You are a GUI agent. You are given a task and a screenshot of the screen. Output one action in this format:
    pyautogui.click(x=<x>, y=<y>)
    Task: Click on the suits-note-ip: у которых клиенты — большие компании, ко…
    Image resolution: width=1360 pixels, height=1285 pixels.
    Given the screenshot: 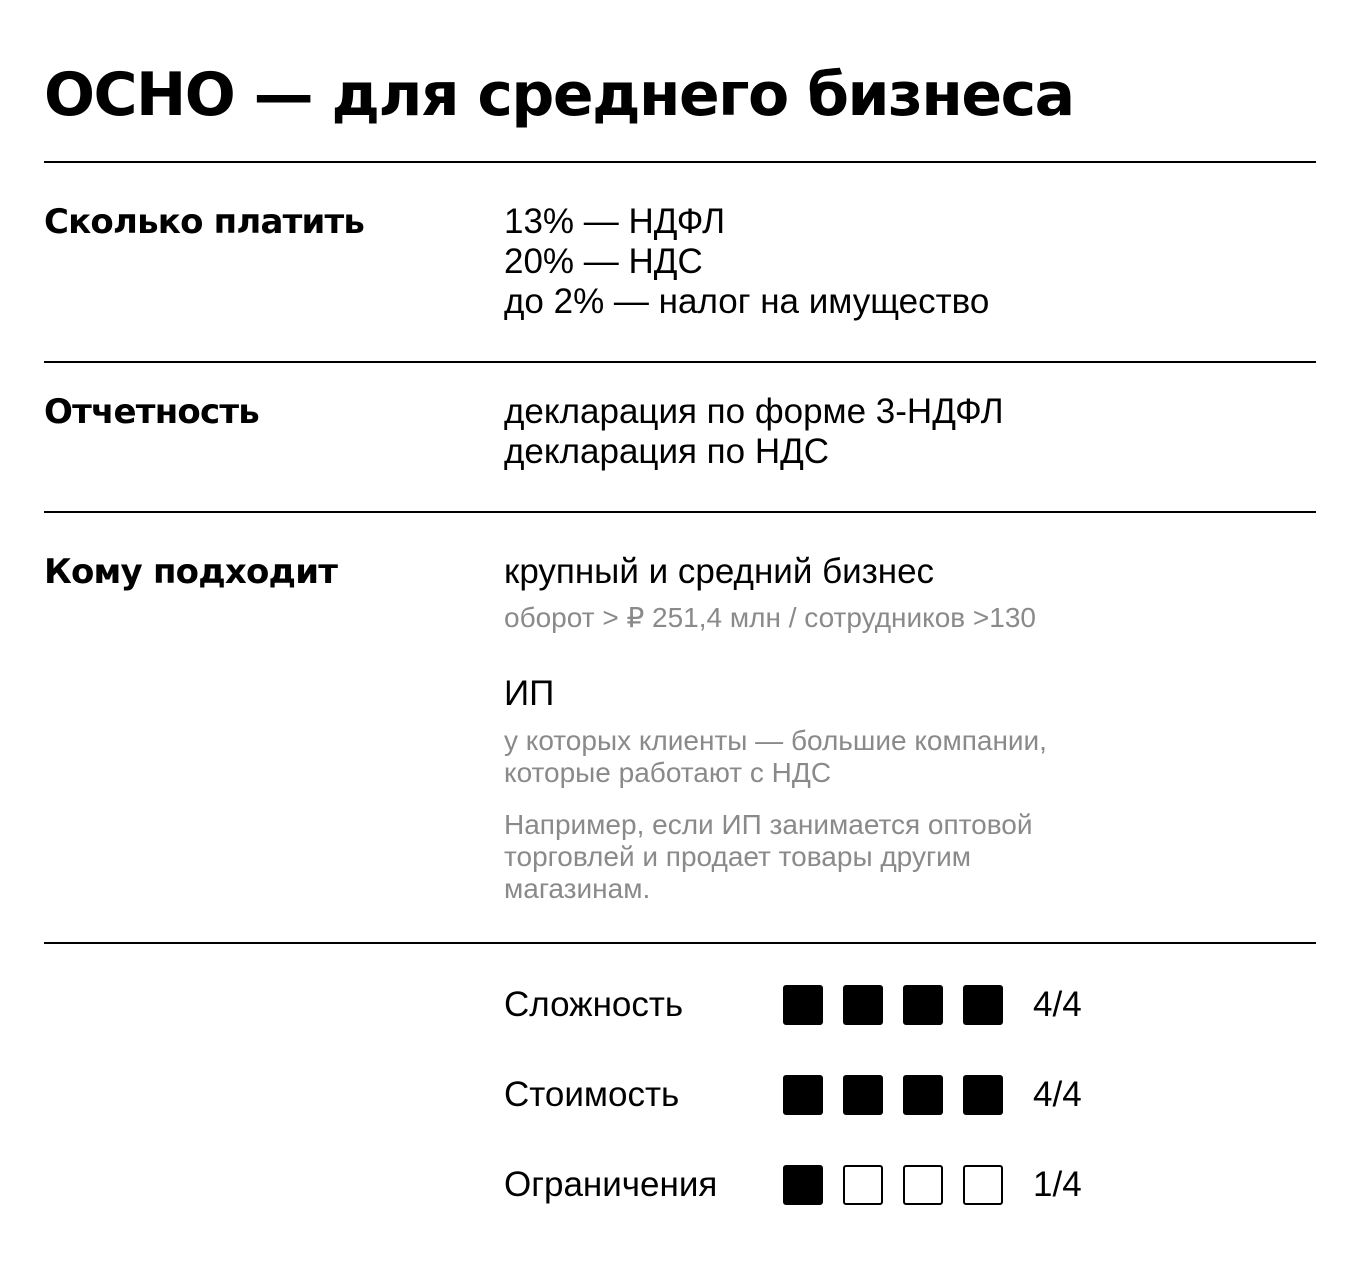 What is the action you would take?
    pyautogui.click(x=775, y=757)
    